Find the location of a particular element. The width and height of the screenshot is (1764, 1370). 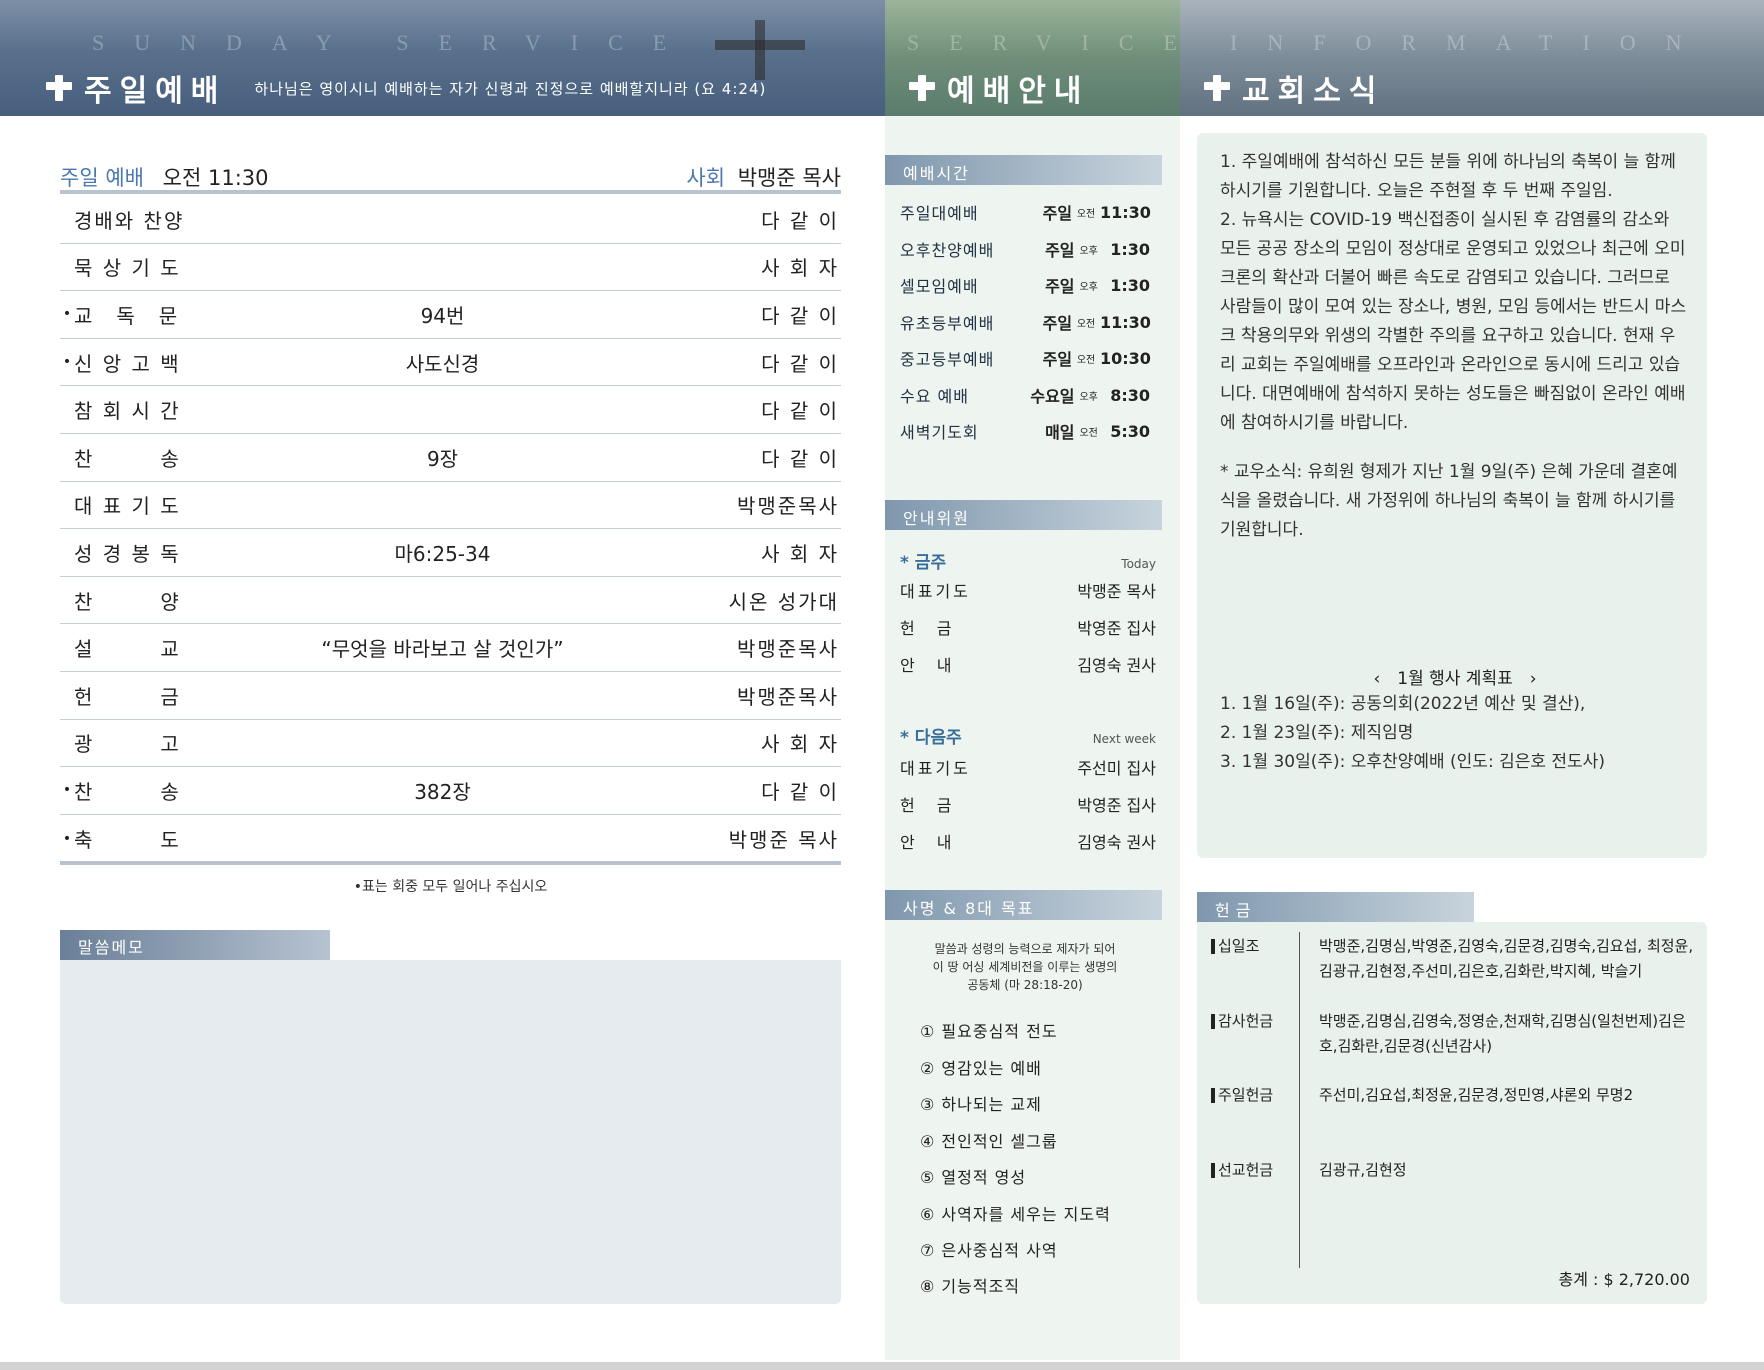

service-time: 8:30 is located at coordinates (1130, 395).